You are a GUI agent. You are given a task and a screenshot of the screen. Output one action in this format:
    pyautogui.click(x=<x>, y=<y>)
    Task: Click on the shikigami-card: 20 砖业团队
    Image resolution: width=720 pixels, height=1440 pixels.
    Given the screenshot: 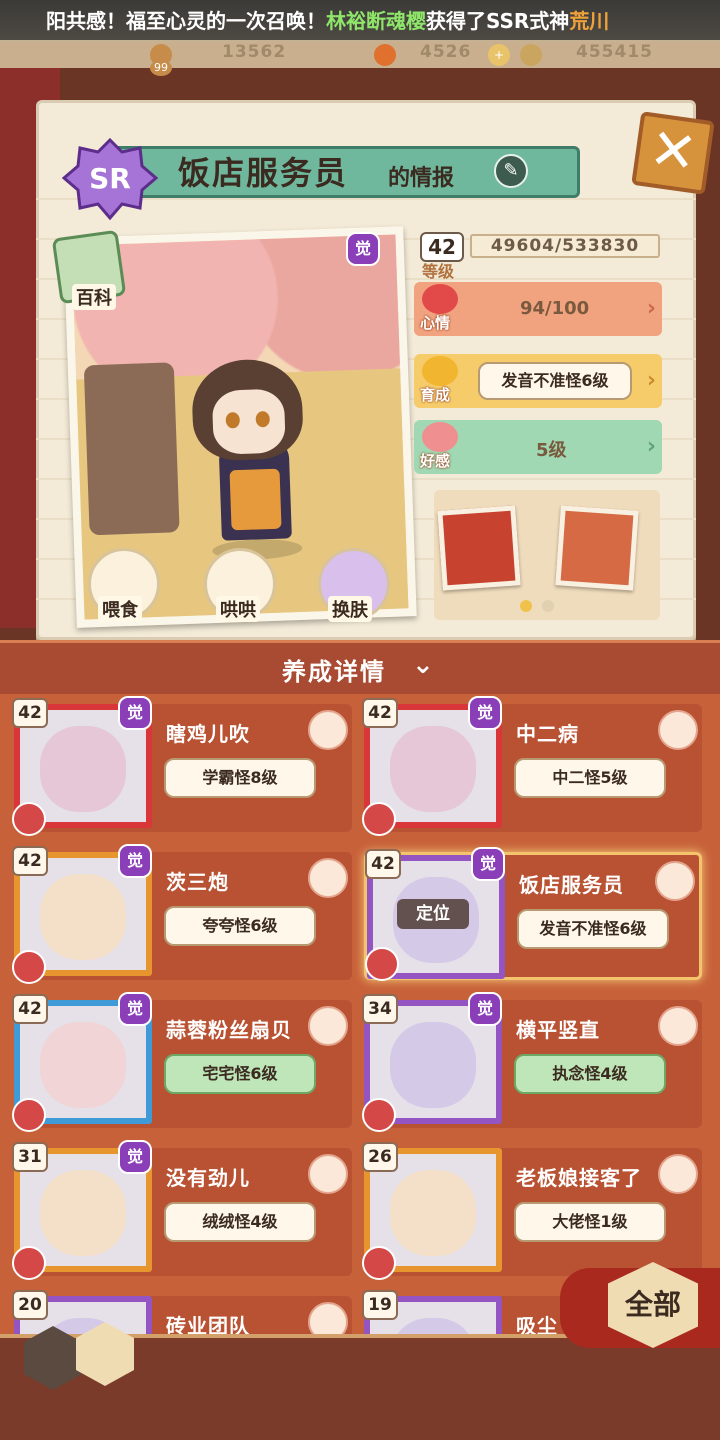 What is the action you would take?
    pyautogui.click(x=182, y=1312)
    